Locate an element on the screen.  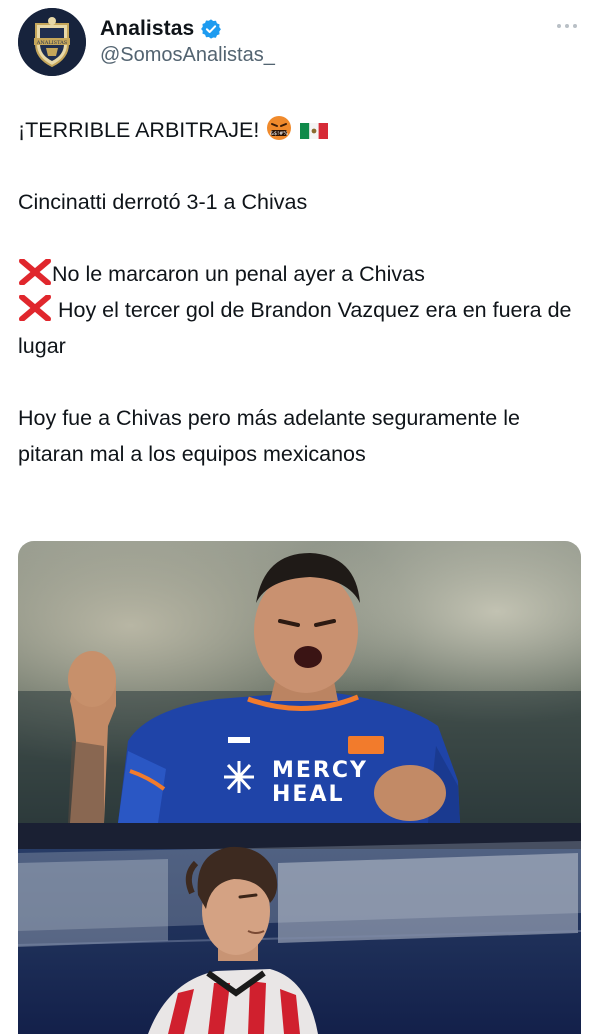
tweet-line: ¡TERRIBLE ARBITRAJE! &$!#% is located at coordinates (301, 130).